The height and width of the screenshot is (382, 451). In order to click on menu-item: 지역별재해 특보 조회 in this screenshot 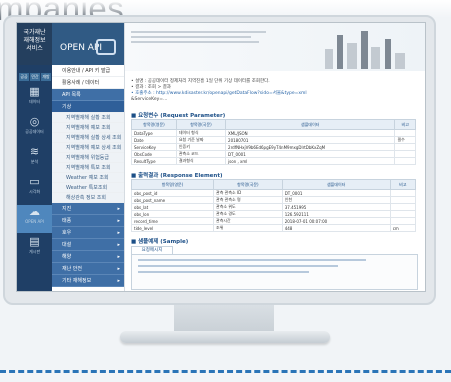, I will do `click(88, 168)`.